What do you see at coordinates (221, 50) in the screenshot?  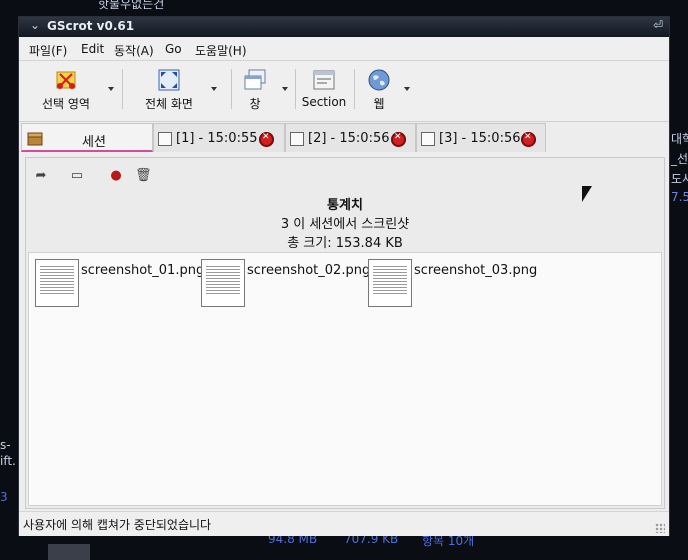 I see `menu-help: 도움말(H)` at bounding box center [221, 50].